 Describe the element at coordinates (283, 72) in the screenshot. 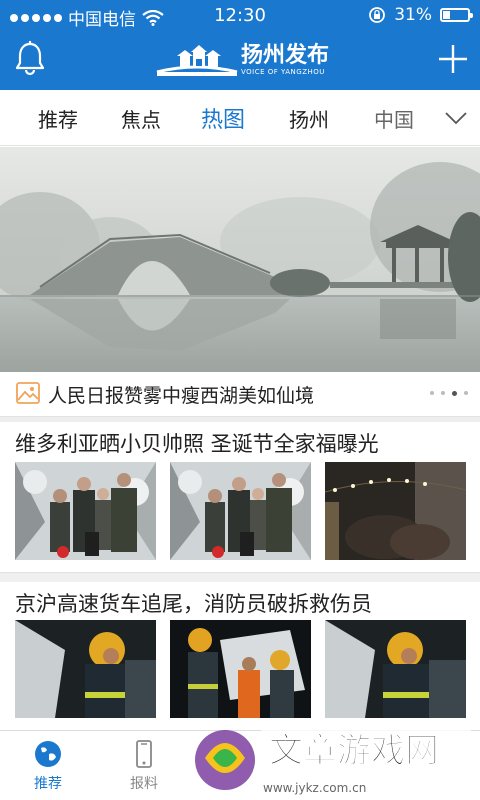

I see `logo-subtitle: VOICE OF YANGZHOU` at that location.